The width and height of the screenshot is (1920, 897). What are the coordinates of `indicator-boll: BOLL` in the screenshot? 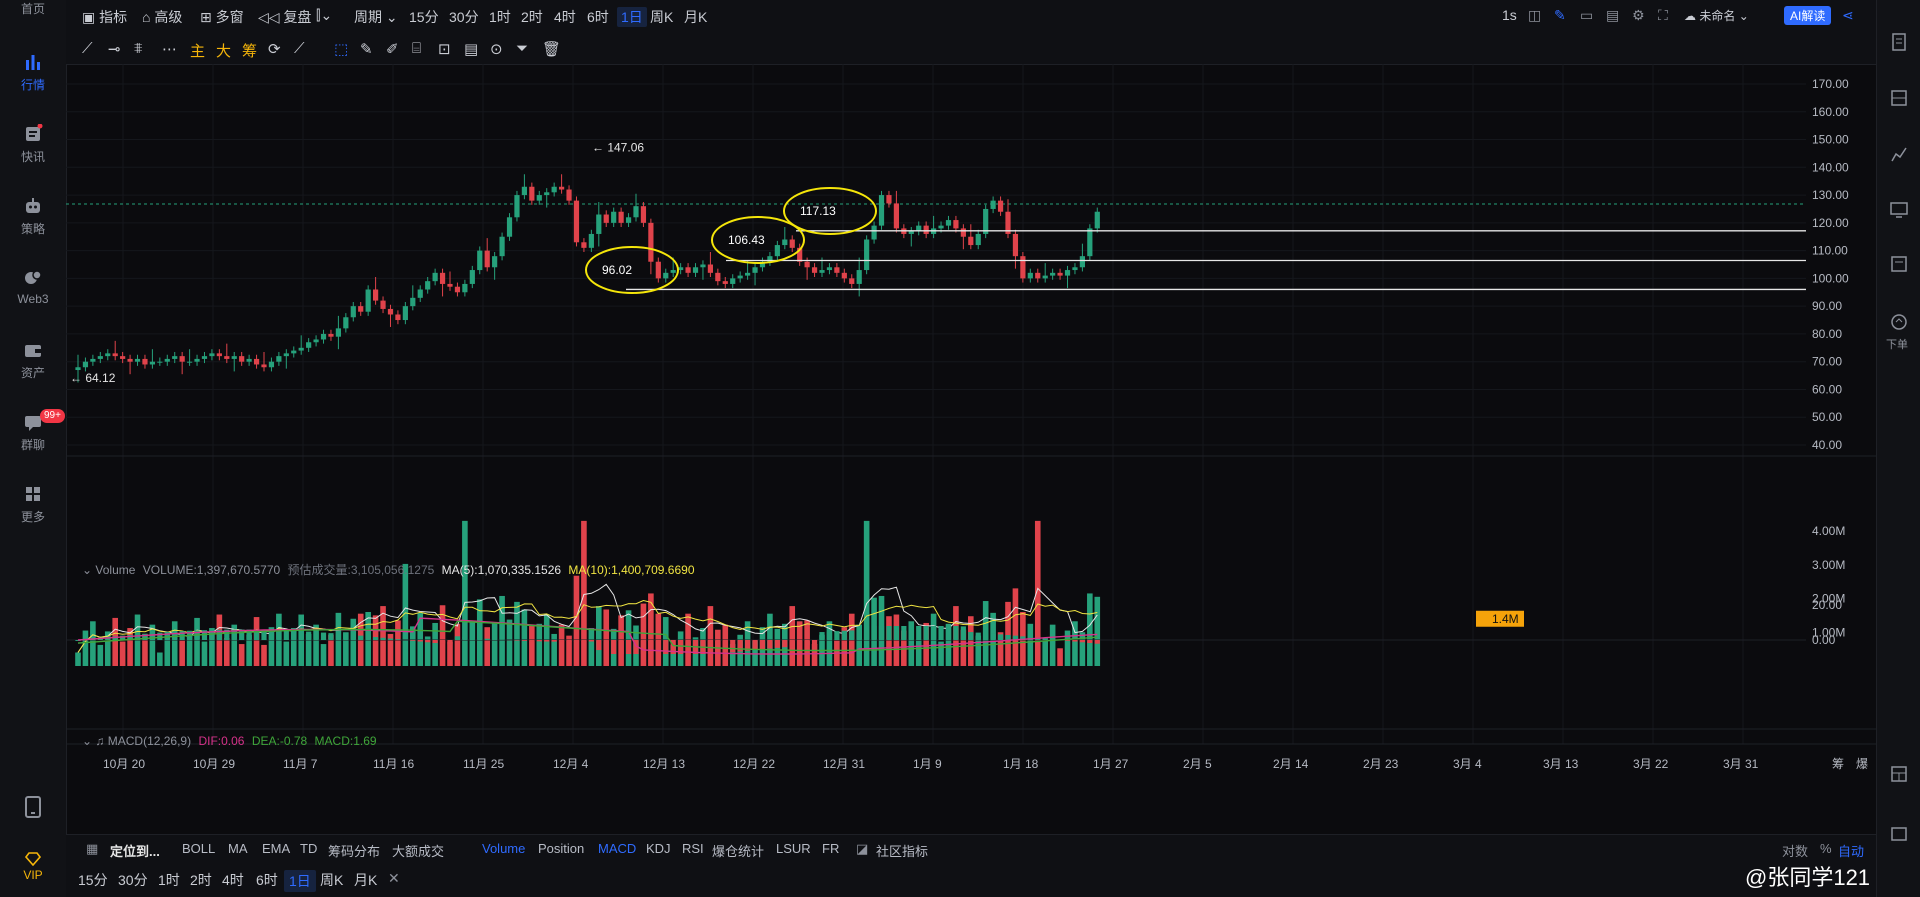 It's located at (198, 848).